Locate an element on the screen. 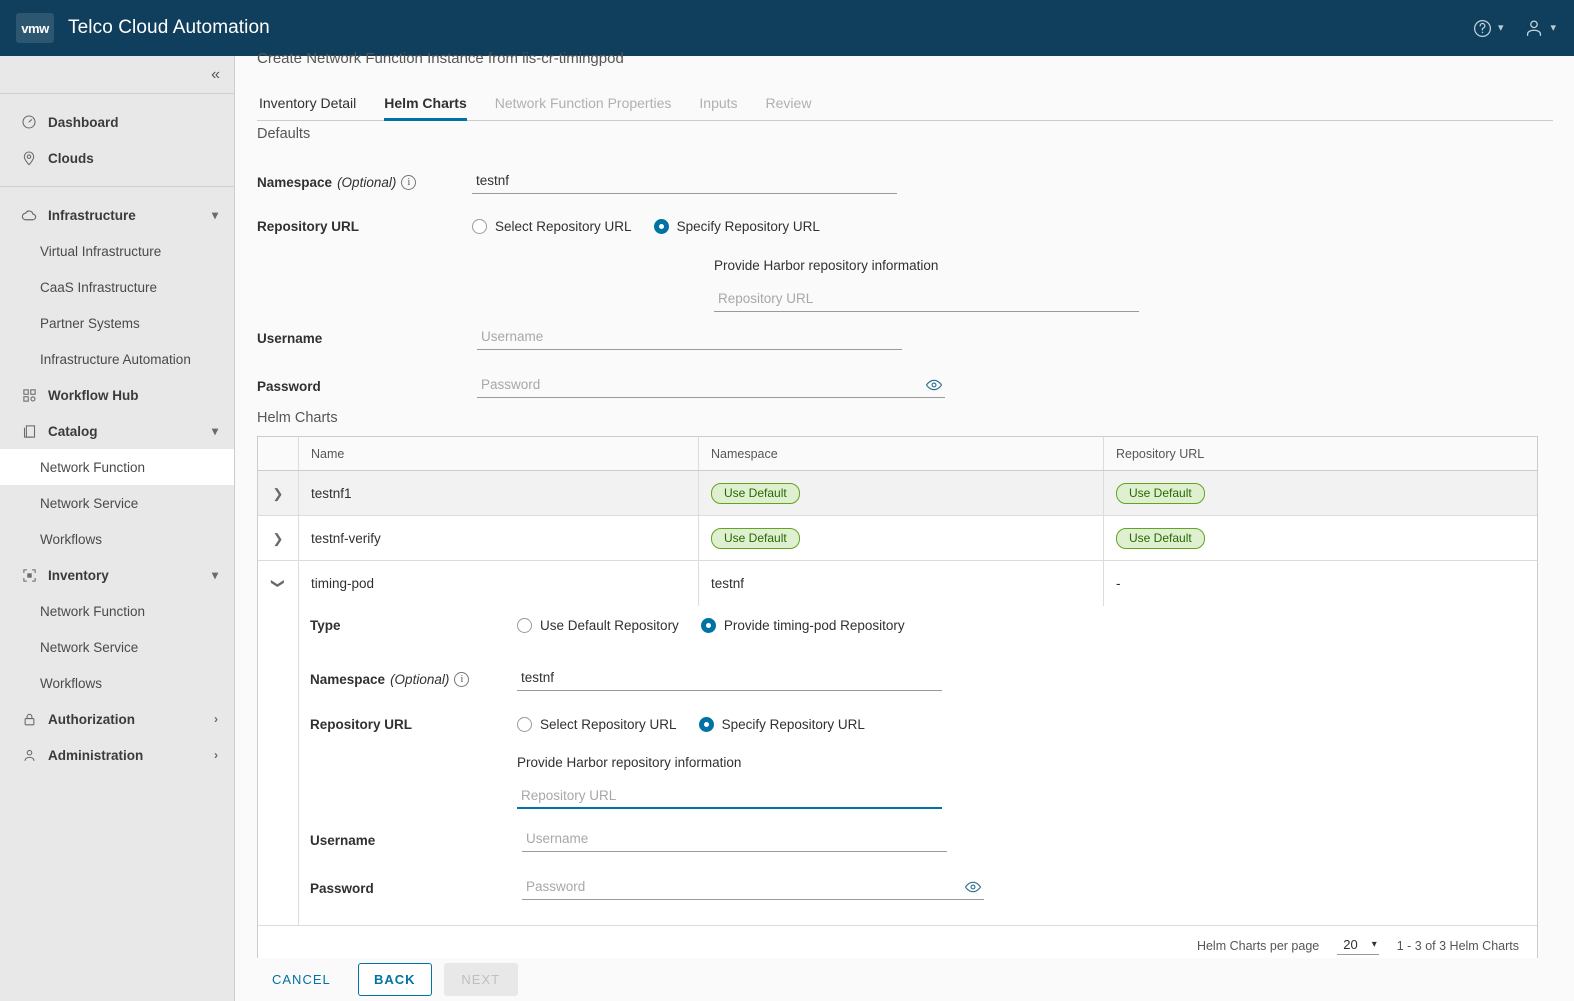 The height and width of the screenshot is (1001, 1574). sidebar-item-authorization: Authorization › is located at coordinates (117, 719).